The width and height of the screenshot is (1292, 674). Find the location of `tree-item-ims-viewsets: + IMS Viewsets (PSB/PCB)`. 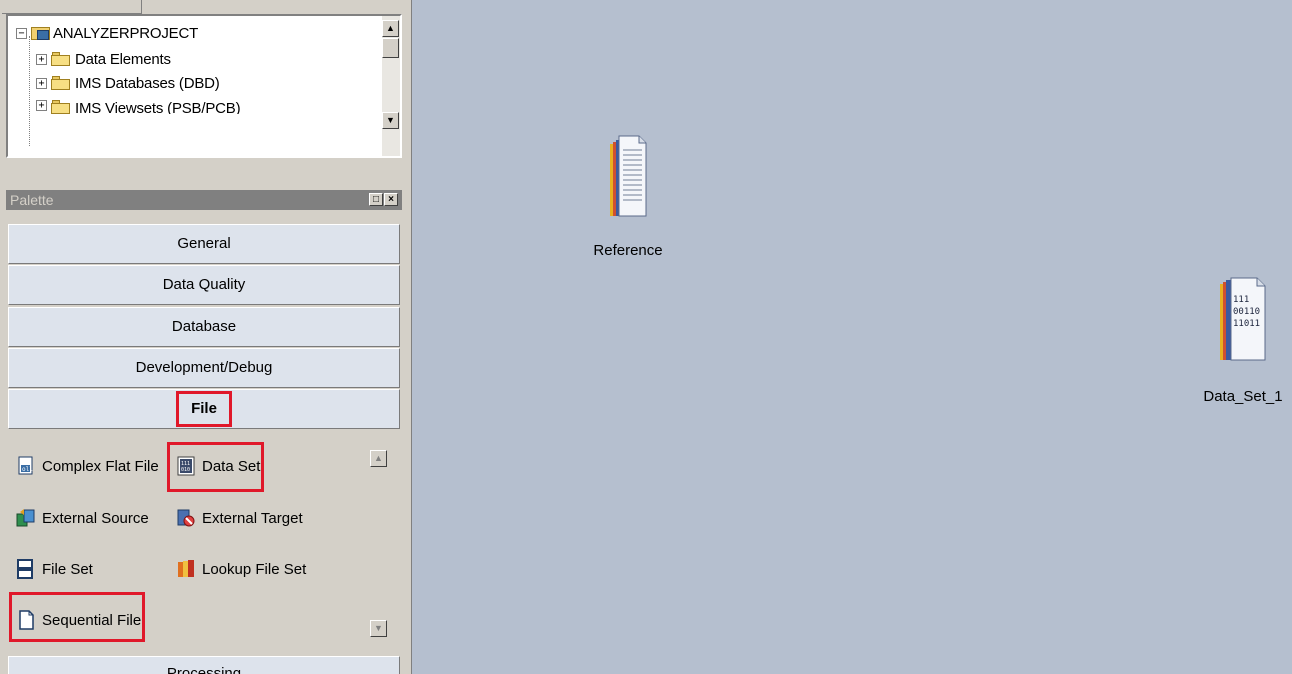

tree-item-ims-viewsets: + IMS Viewsets (PSB/PCB) is located at coordinates (138, 105).